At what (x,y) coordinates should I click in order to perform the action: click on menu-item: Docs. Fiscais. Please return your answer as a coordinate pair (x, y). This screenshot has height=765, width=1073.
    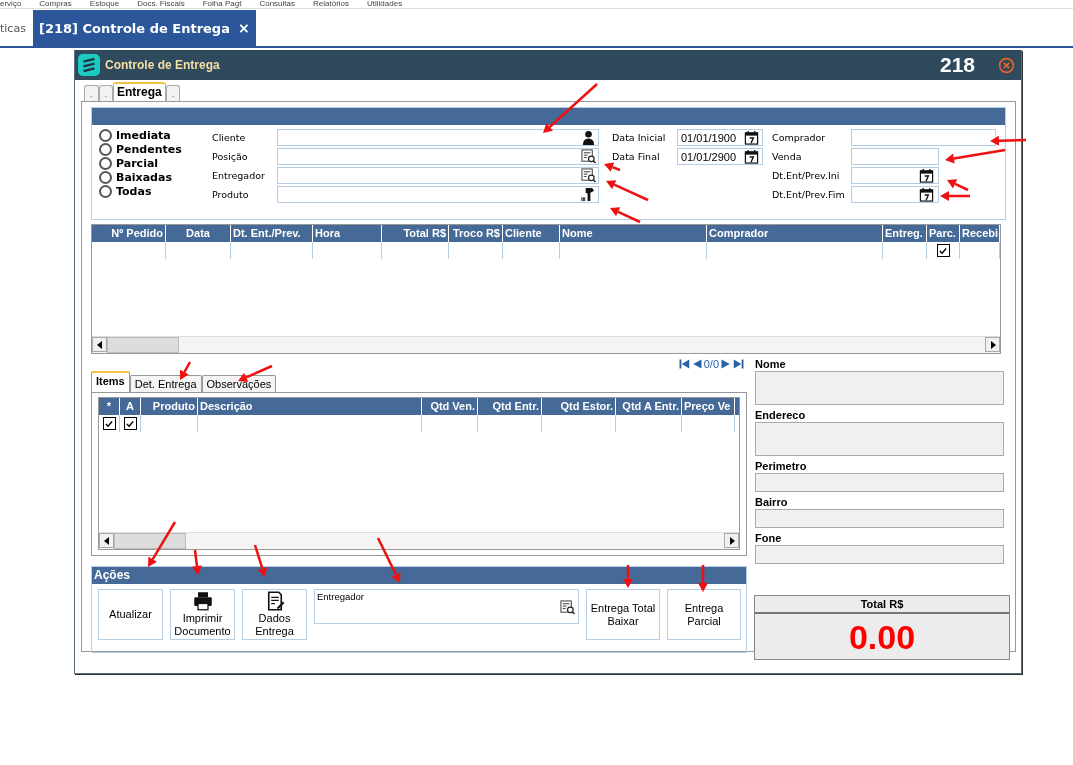
    Looking at the image, I should click on (161, 4).